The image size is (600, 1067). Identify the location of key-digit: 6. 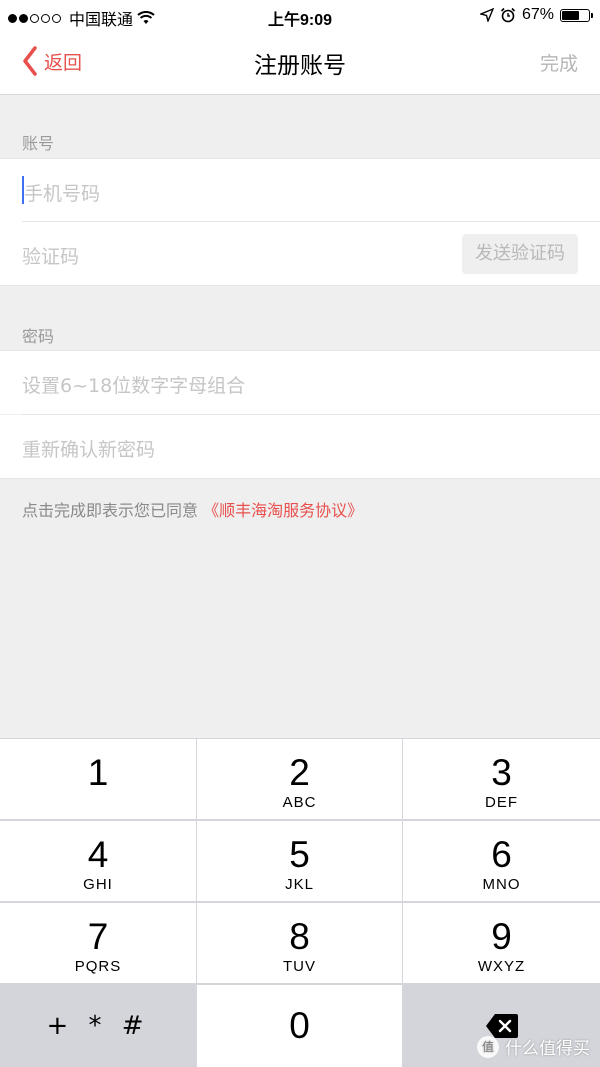
(501, 854).